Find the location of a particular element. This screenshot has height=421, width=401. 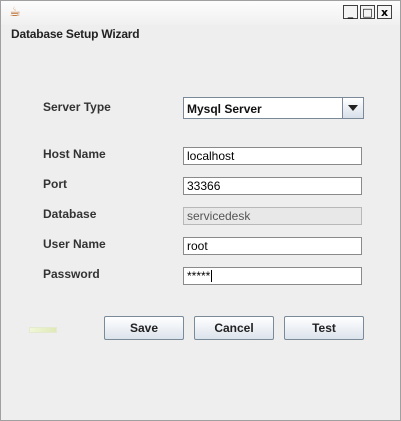

user-name-field: root is located at coordinates (272, 246).